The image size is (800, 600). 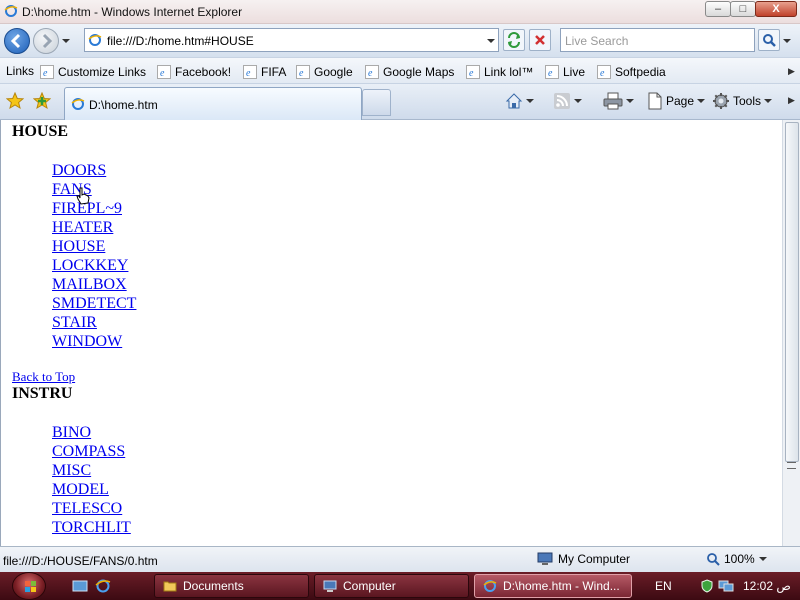 What do you see at coordinates (194, 72) in the screenshot?
I see `link-facebook: e Facebook!` at bounding box center [194, 72].